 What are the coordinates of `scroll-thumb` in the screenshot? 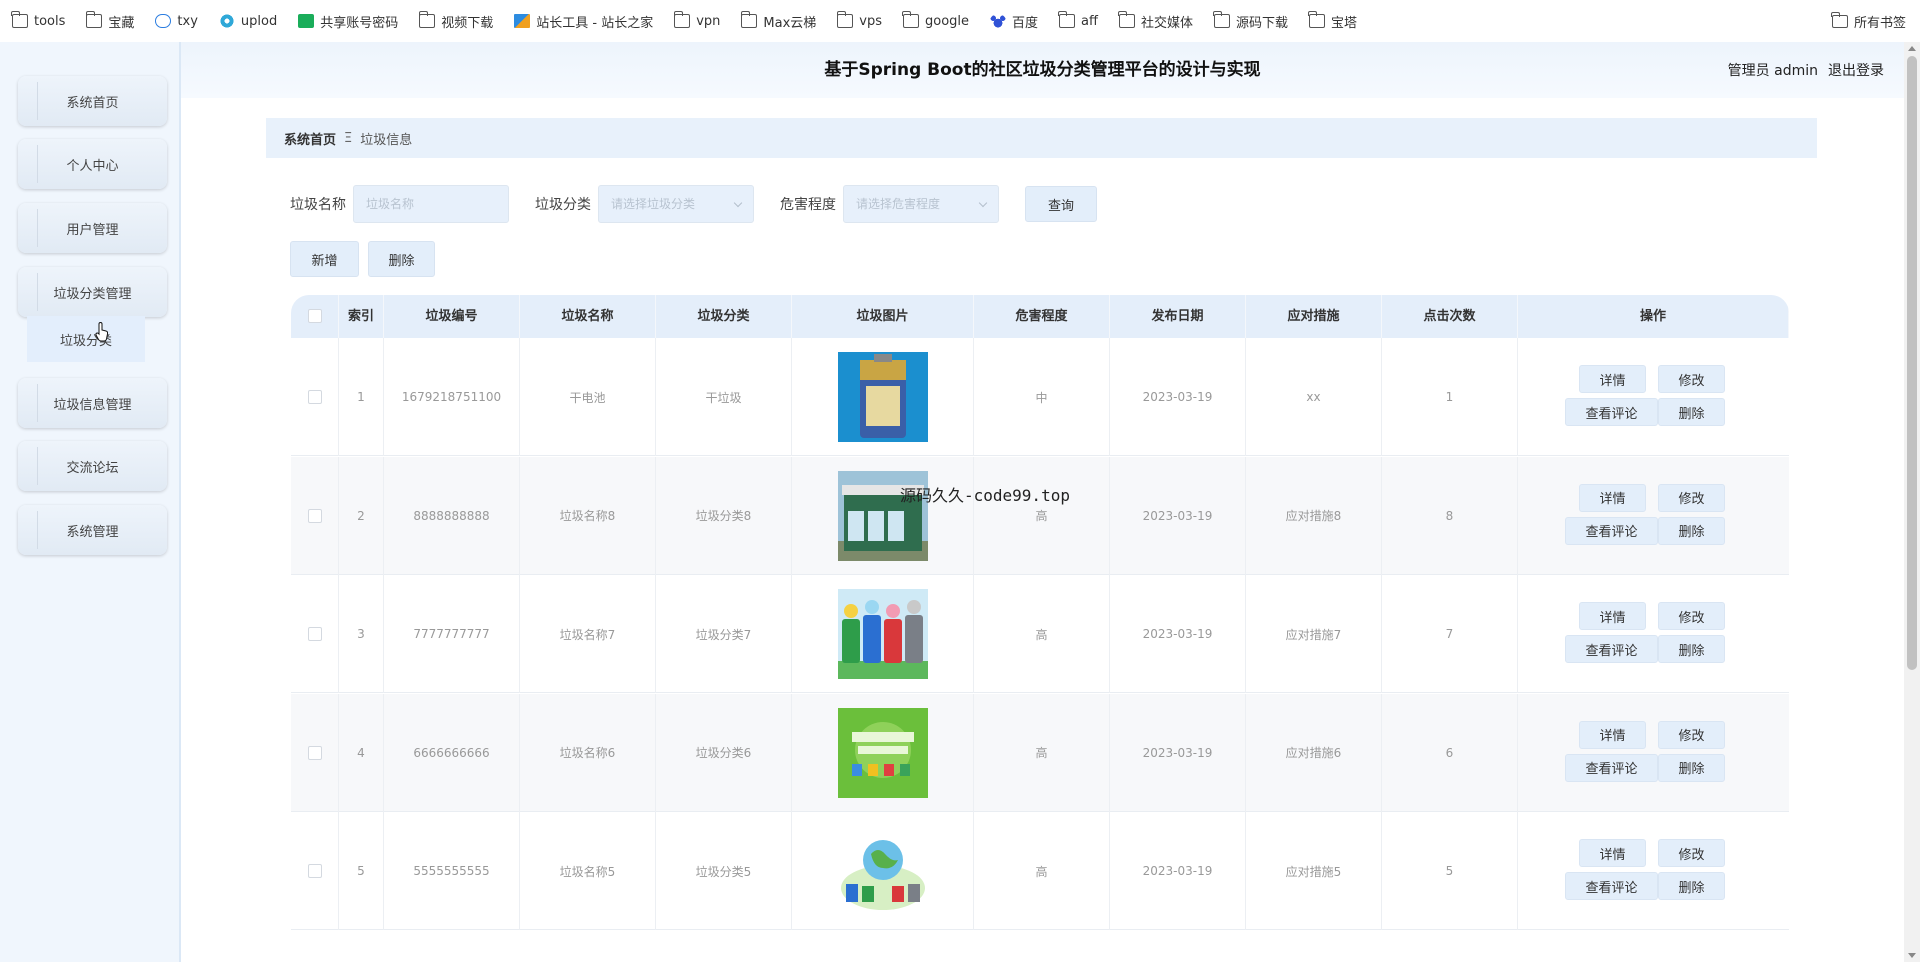 It's located at (1912, 363).